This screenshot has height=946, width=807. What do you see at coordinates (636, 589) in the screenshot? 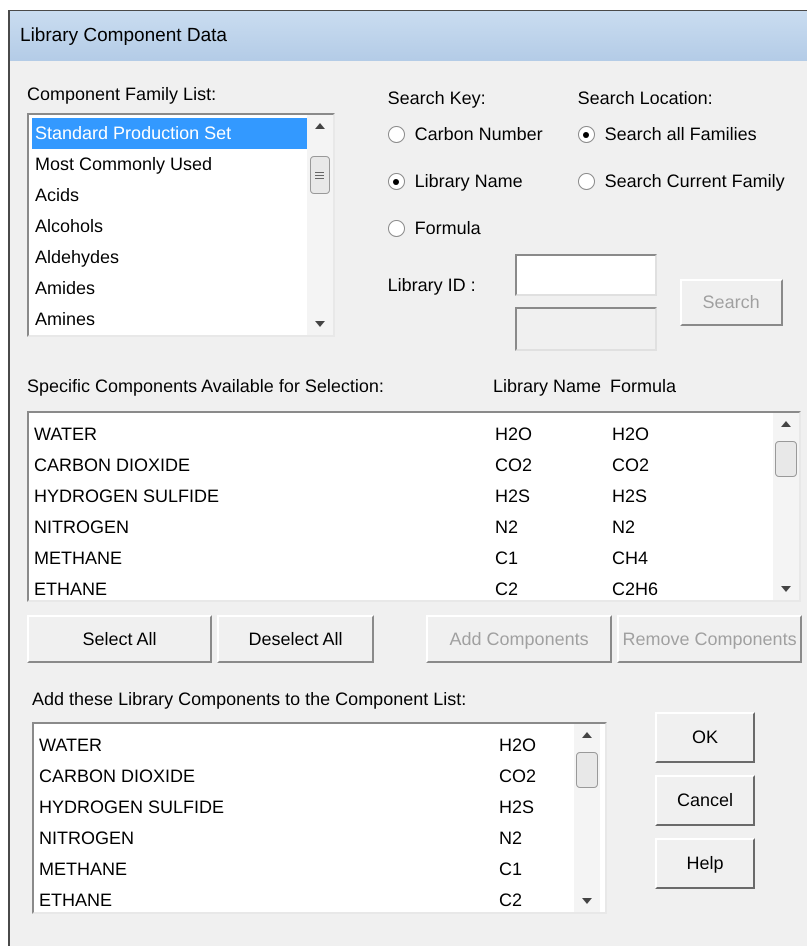
I see `table-cell-text: C2H6` at bounding box center [636, 589].